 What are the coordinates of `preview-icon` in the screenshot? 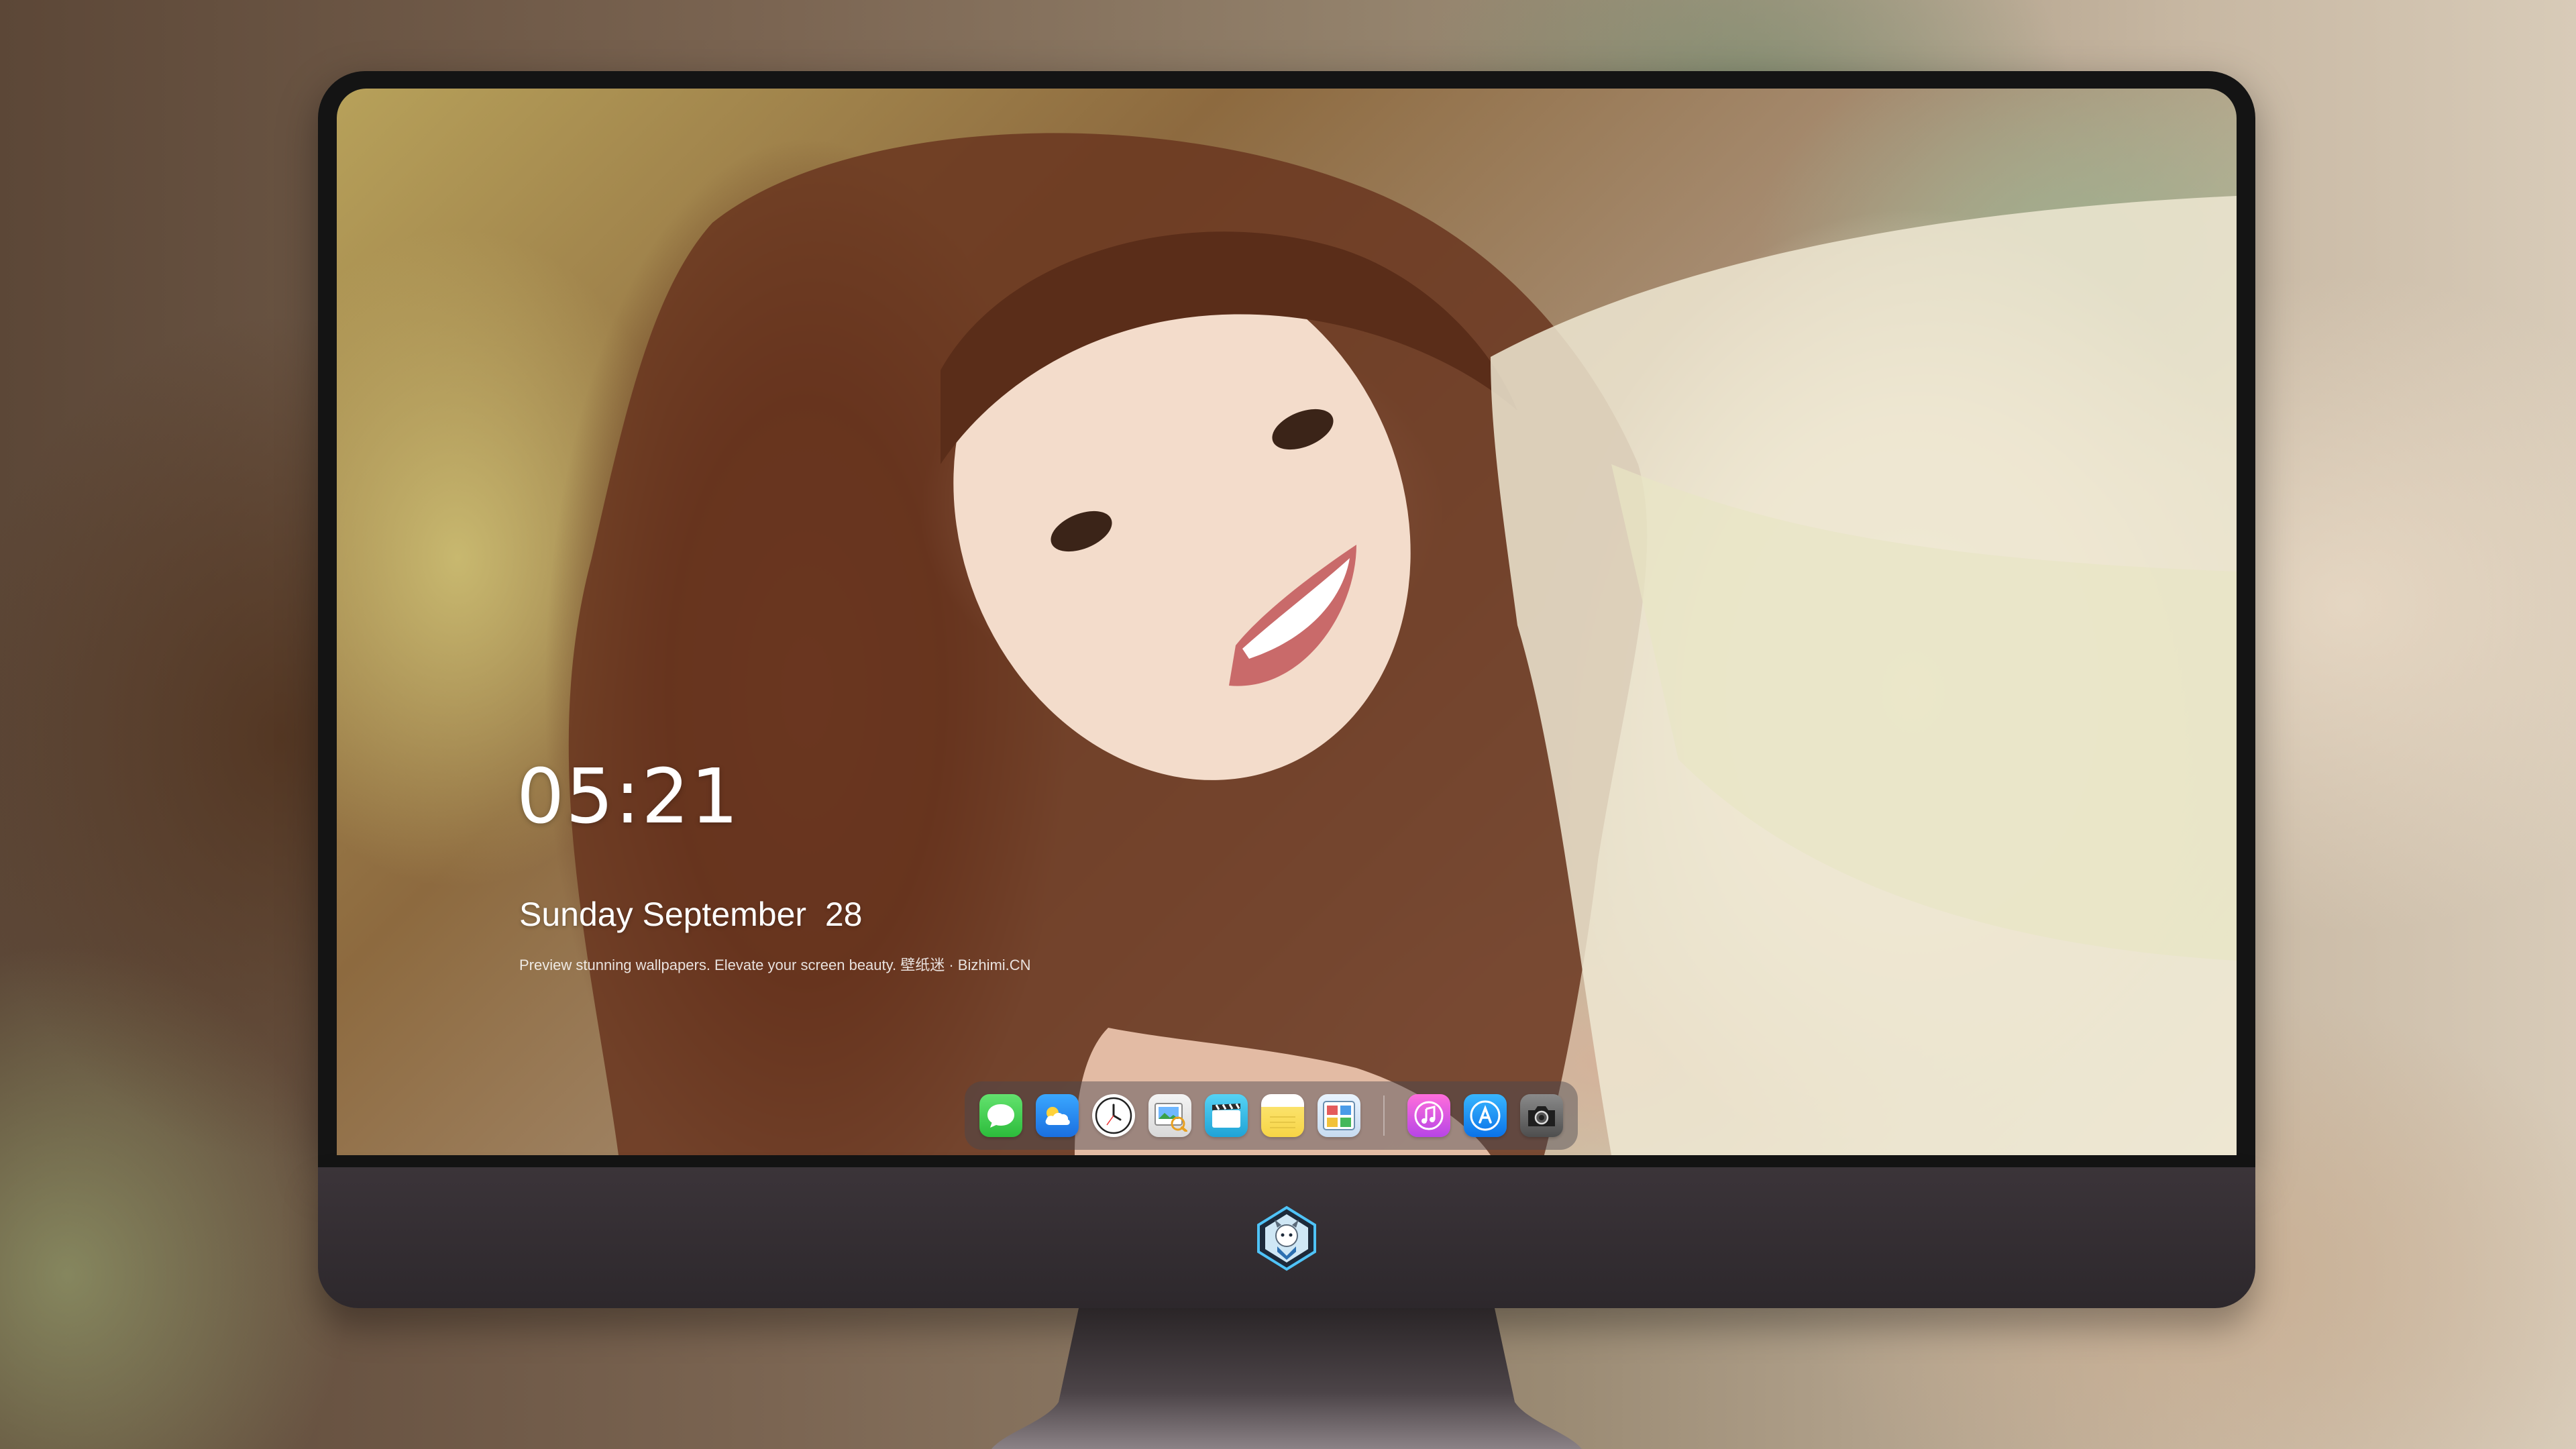 It's located at (1169, 1115).